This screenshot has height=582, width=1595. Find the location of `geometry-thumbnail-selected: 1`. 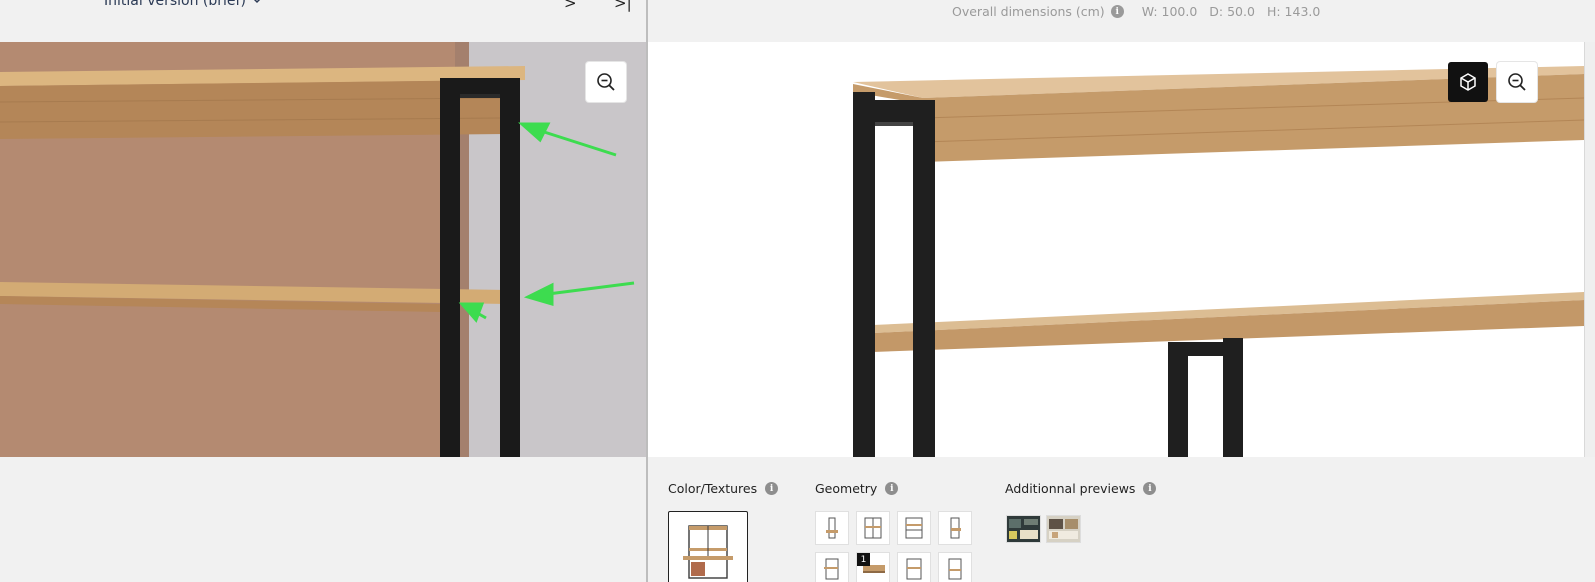

geometry-thumbnail-selected: 1 is located at coordinates (873, 567).